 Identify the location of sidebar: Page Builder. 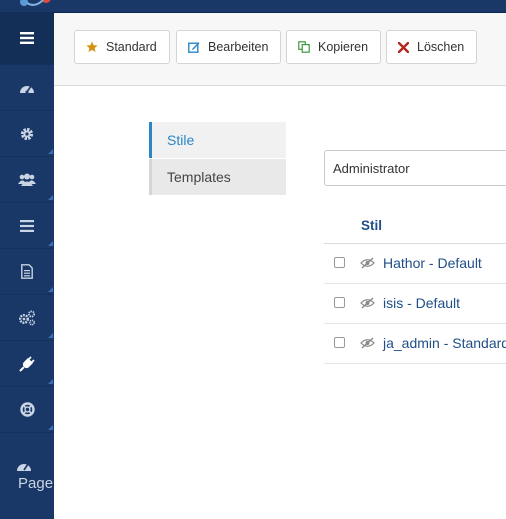
(27, 265).